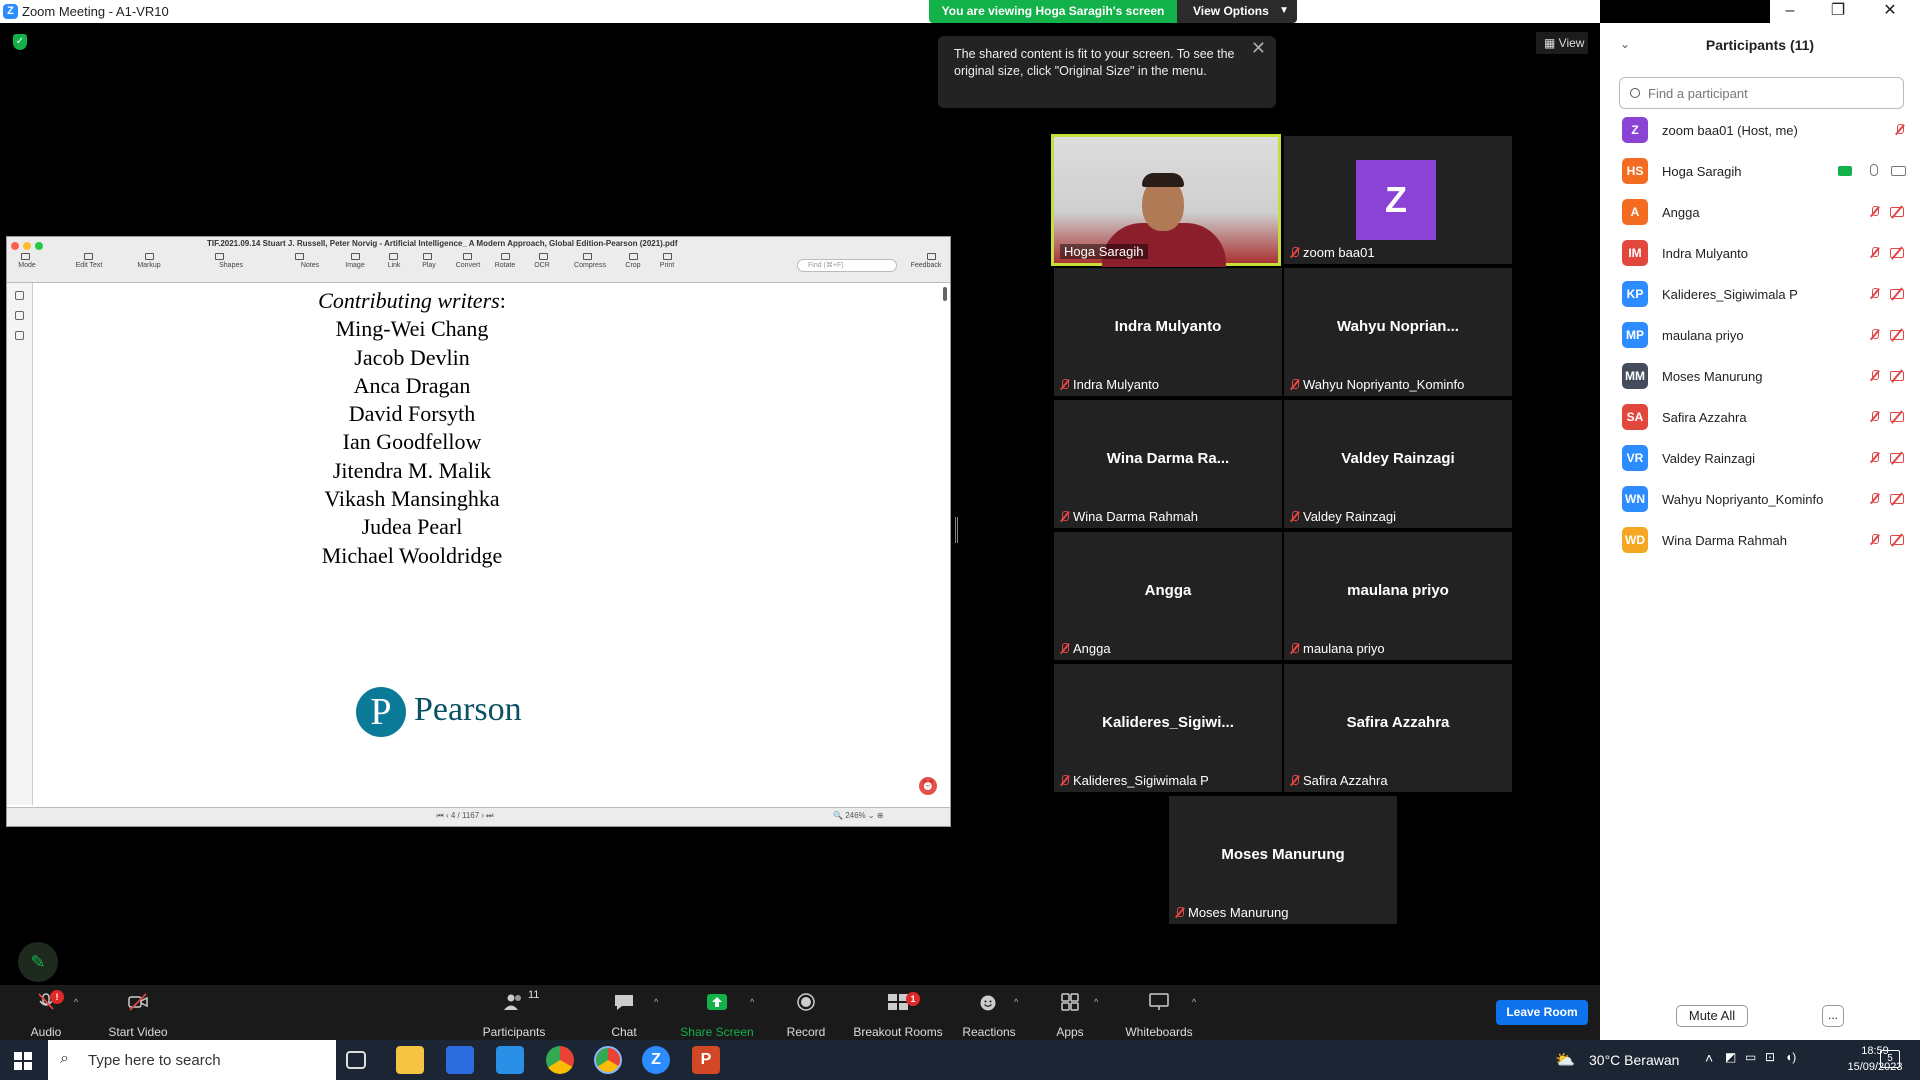  Describe the element at coordinates (956, 530) in the screenshot. I see `split-divider` at that location.